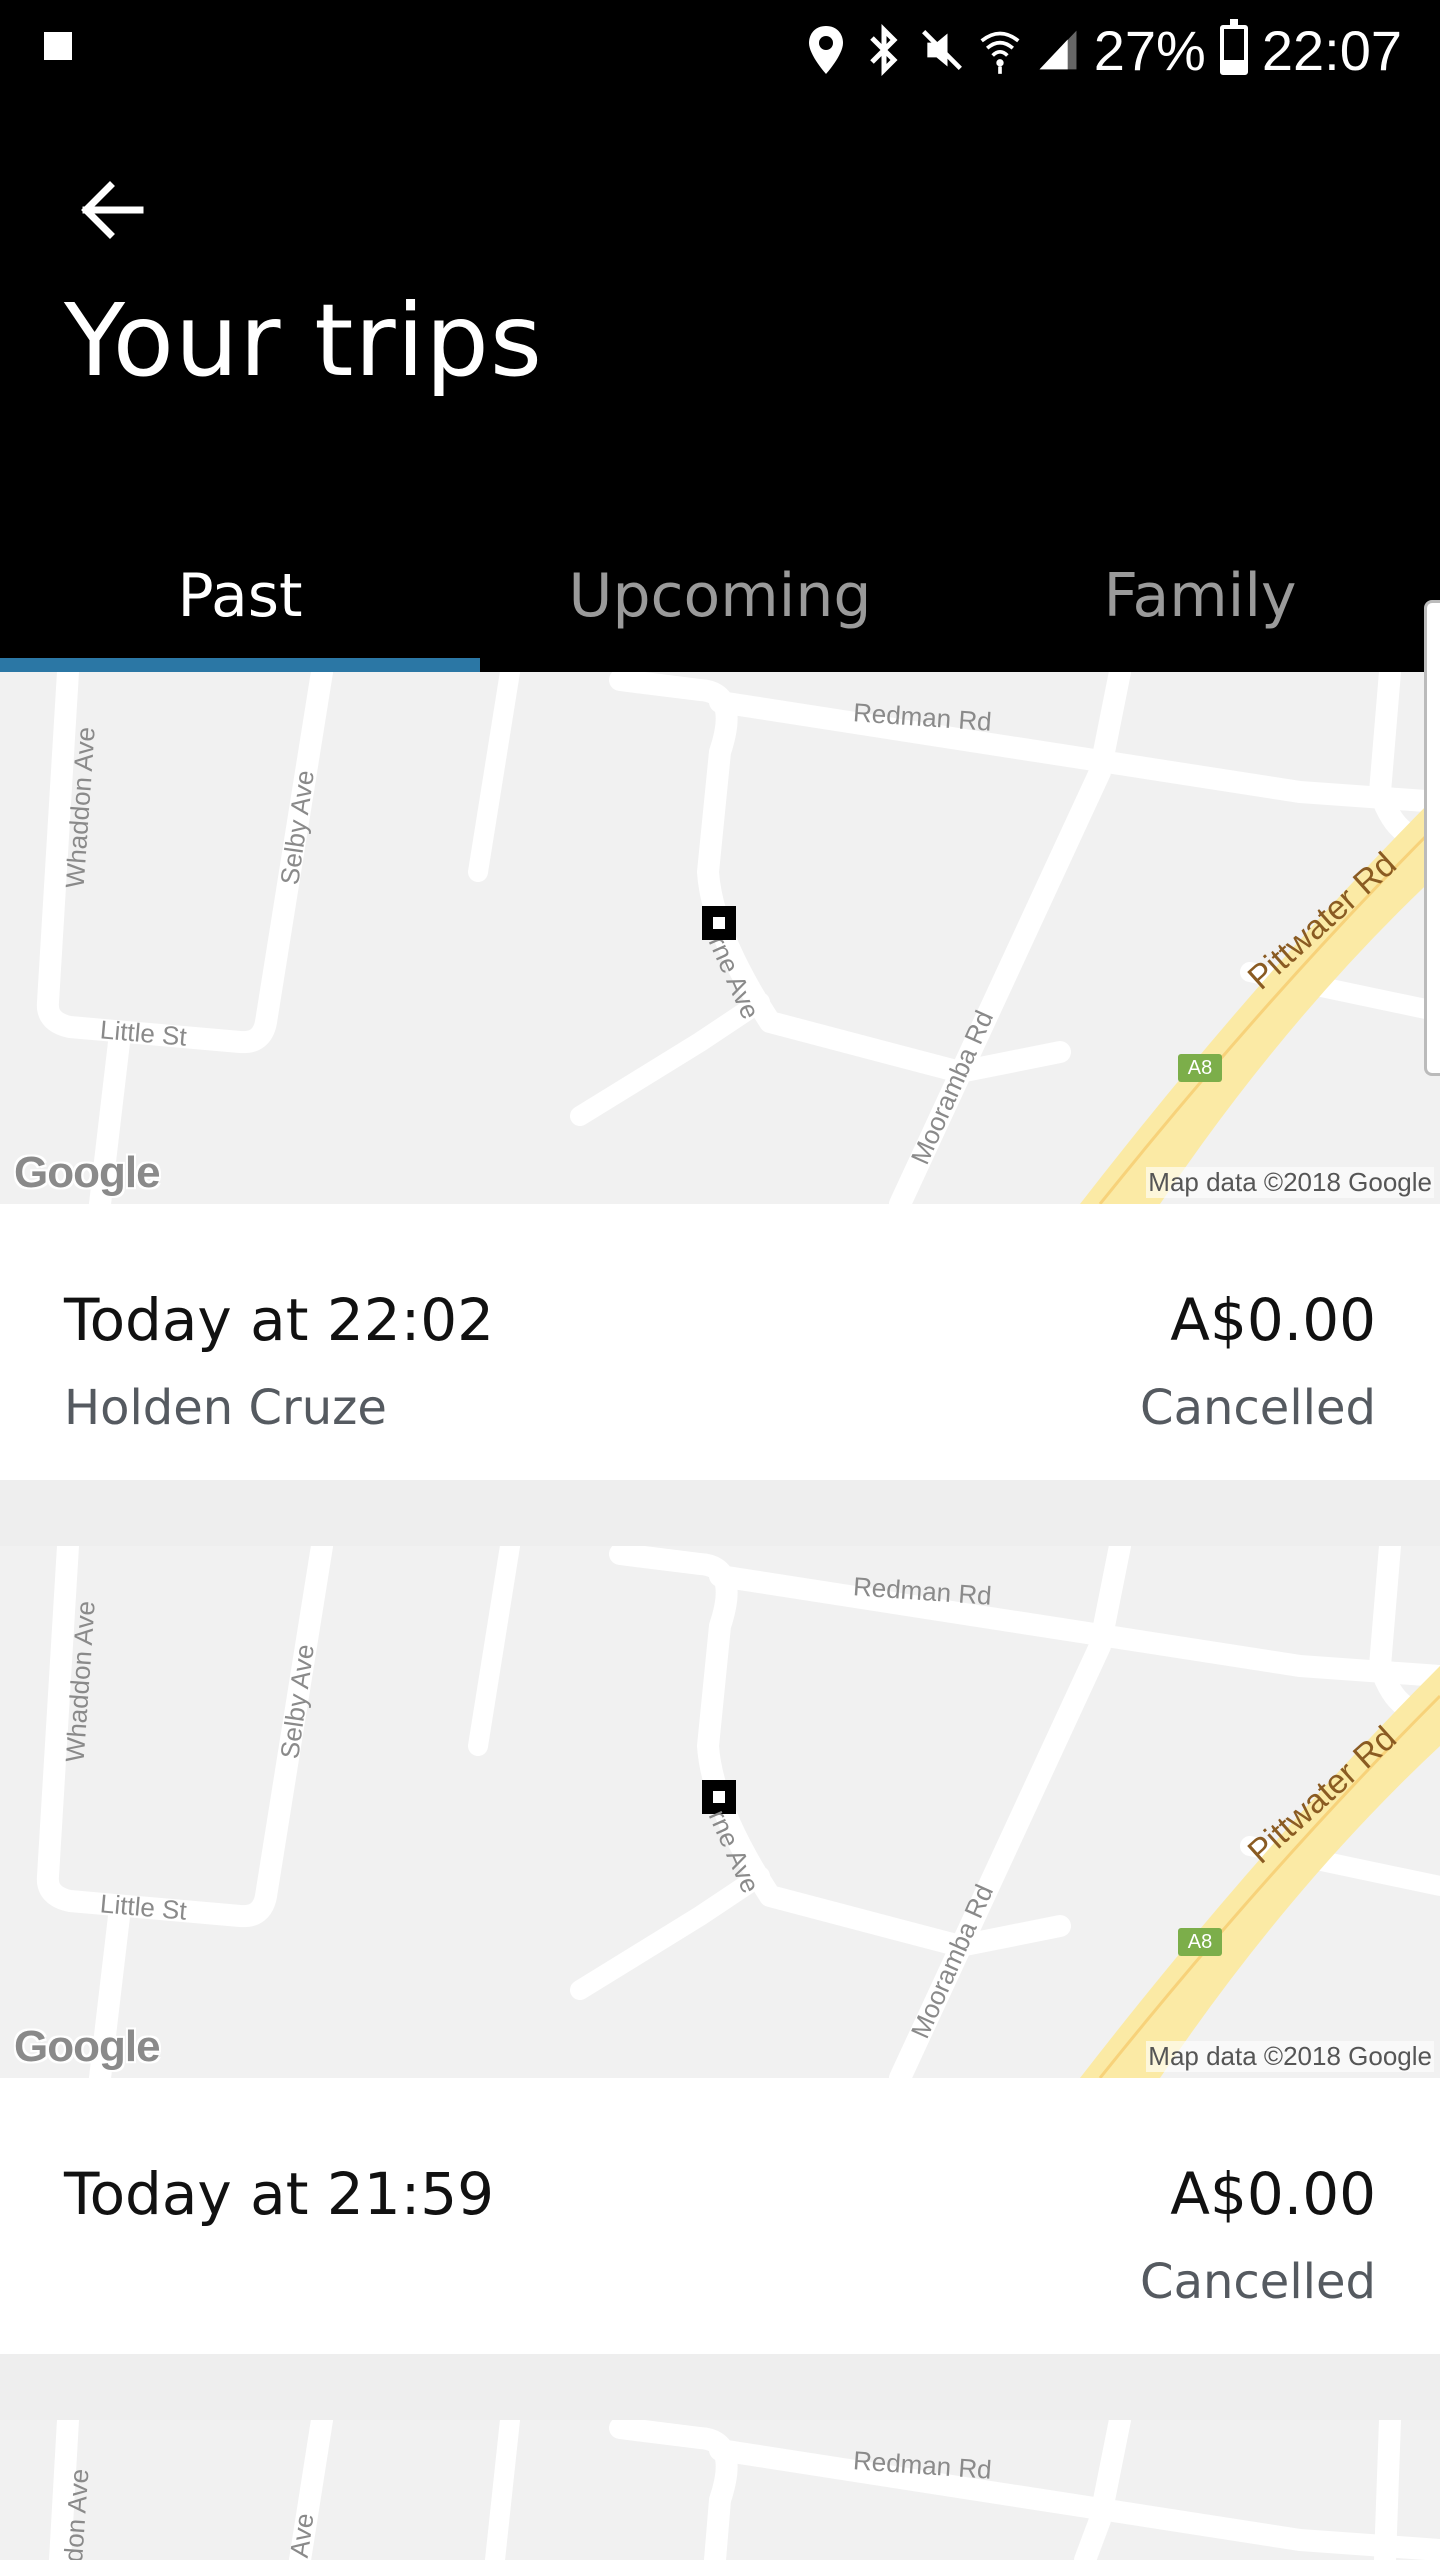 The height and width of the screenshot is (2560, 1440). What do you see at coordinates (1233, 47) in the screenshot?
I see `battery-icon` at bounding box center [1233, 47].